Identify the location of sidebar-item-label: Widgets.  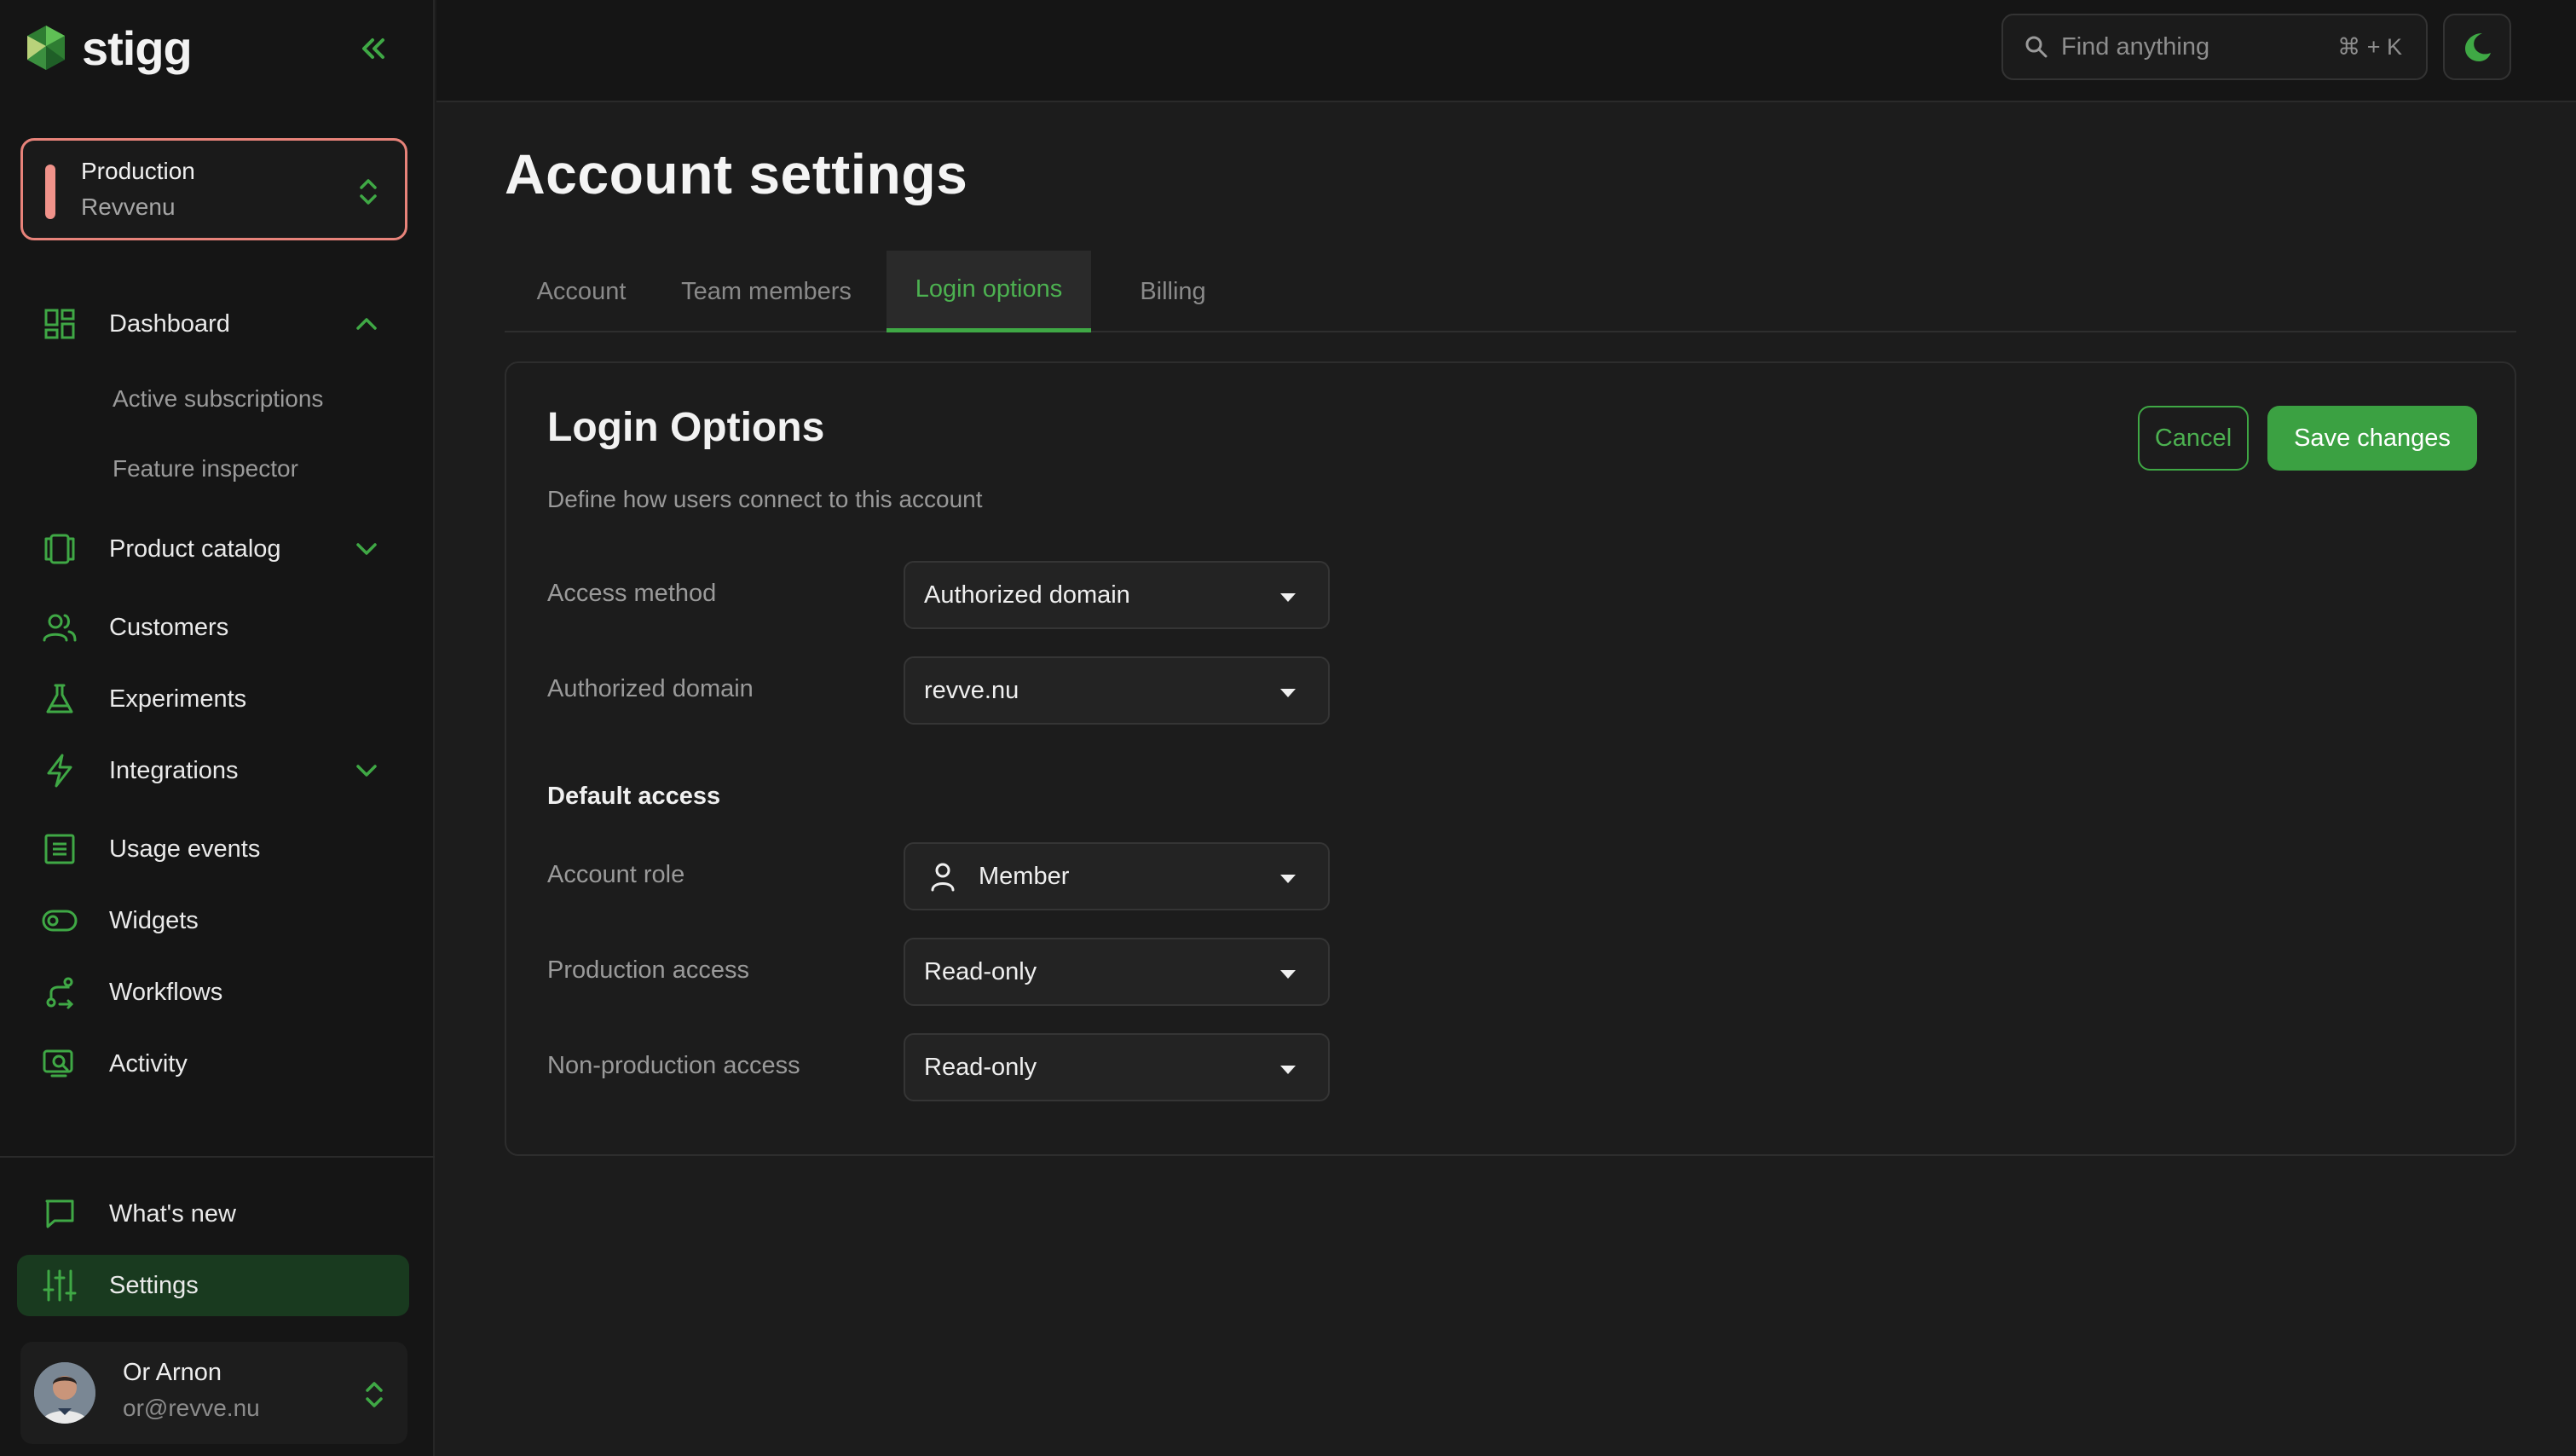
(154, 920).